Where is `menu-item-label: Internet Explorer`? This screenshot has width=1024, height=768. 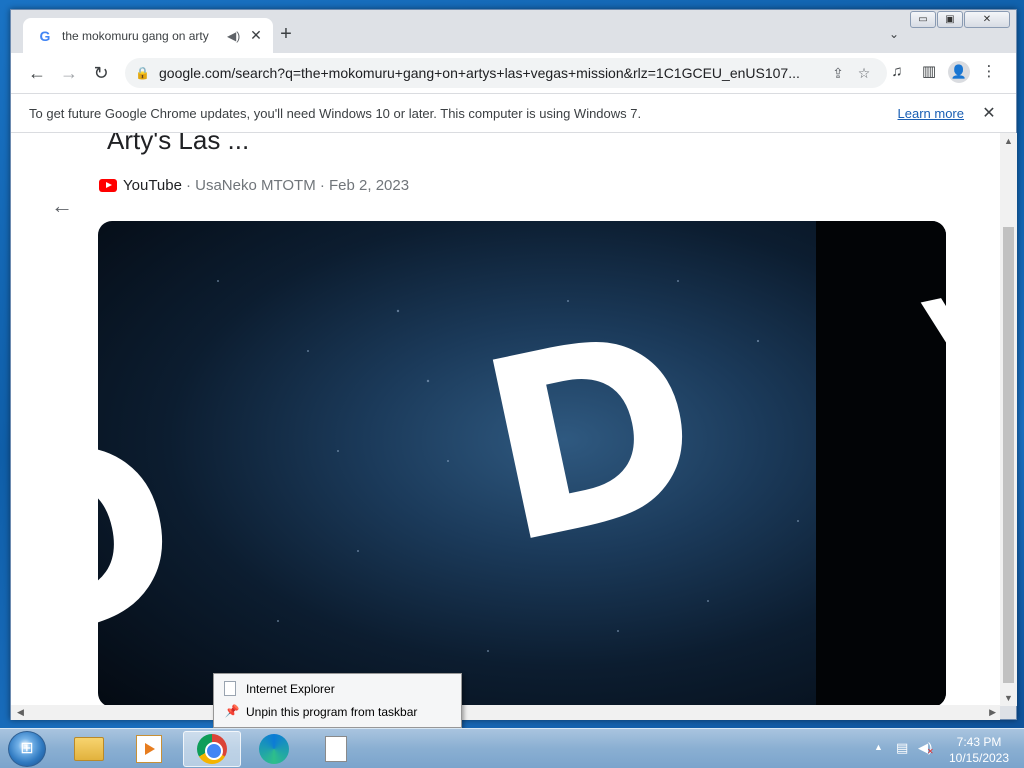 menu-item-label: Internet Explorer is located at coordinates (290, 688).